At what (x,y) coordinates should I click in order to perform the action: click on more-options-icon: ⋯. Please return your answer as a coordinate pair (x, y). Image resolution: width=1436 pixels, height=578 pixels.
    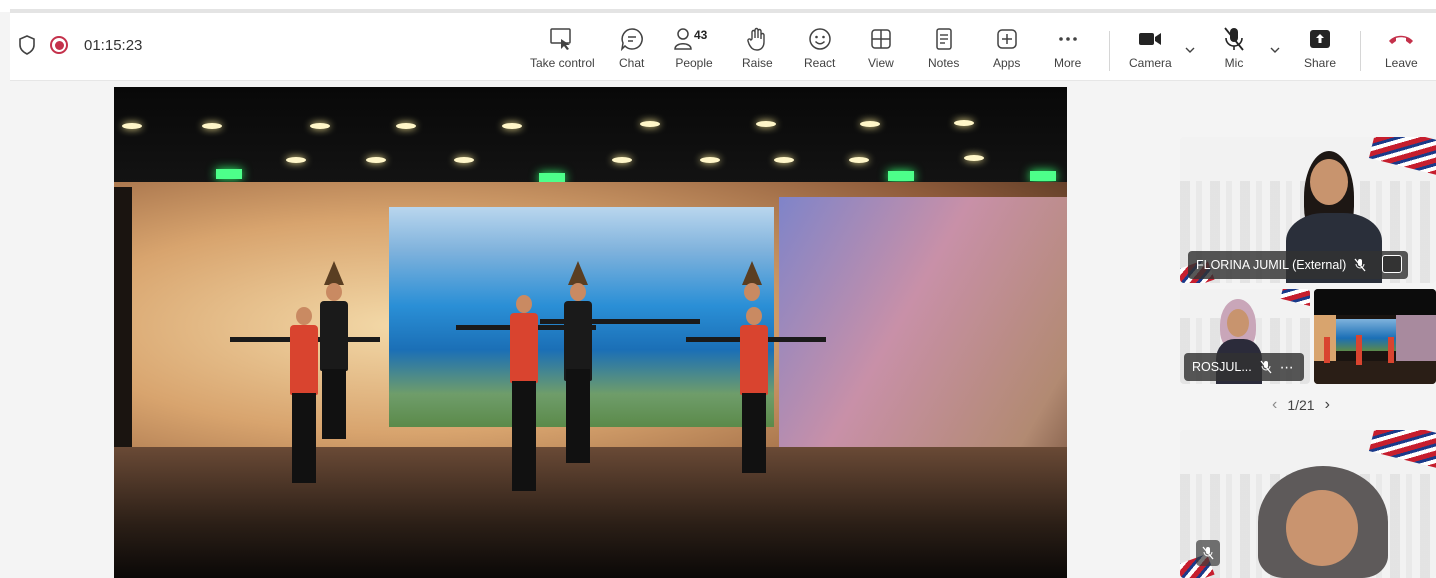
    Looking at the image, I should click on (1287, 367).